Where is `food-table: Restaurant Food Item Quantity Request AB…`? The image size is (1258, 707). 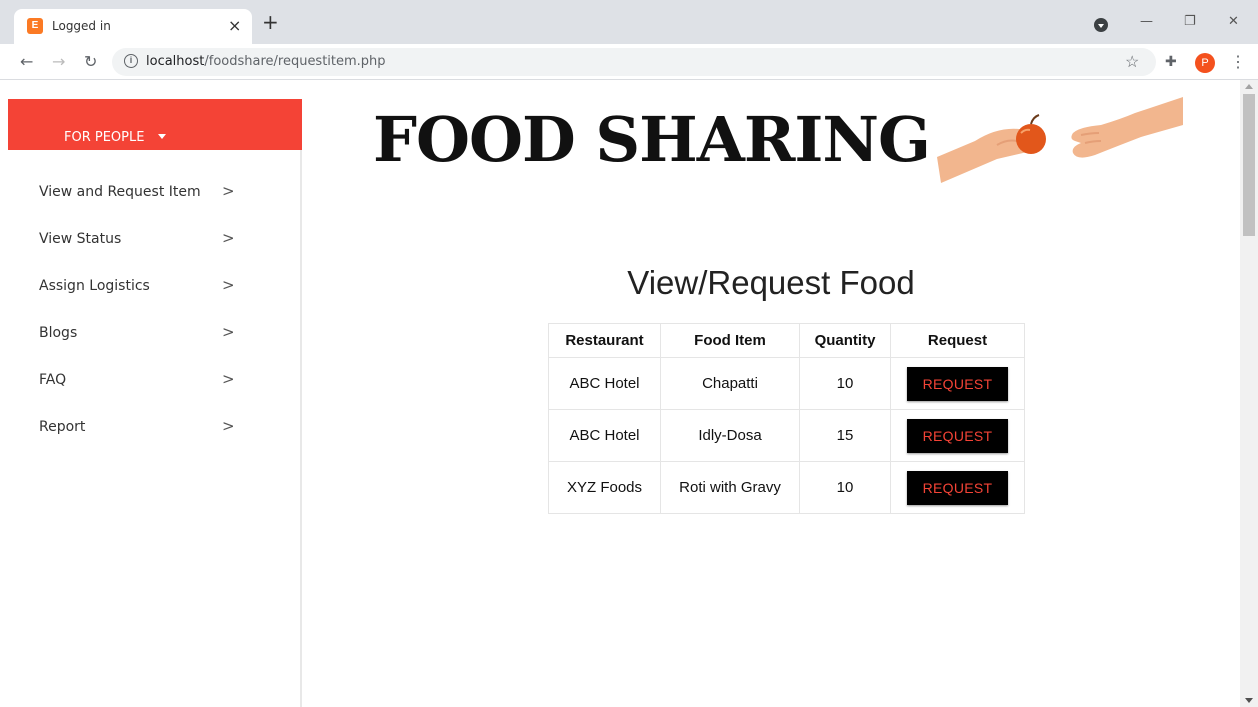 food-table: Restaurant Food Item Quantity Request AB… is located at coordinates (786, 418).